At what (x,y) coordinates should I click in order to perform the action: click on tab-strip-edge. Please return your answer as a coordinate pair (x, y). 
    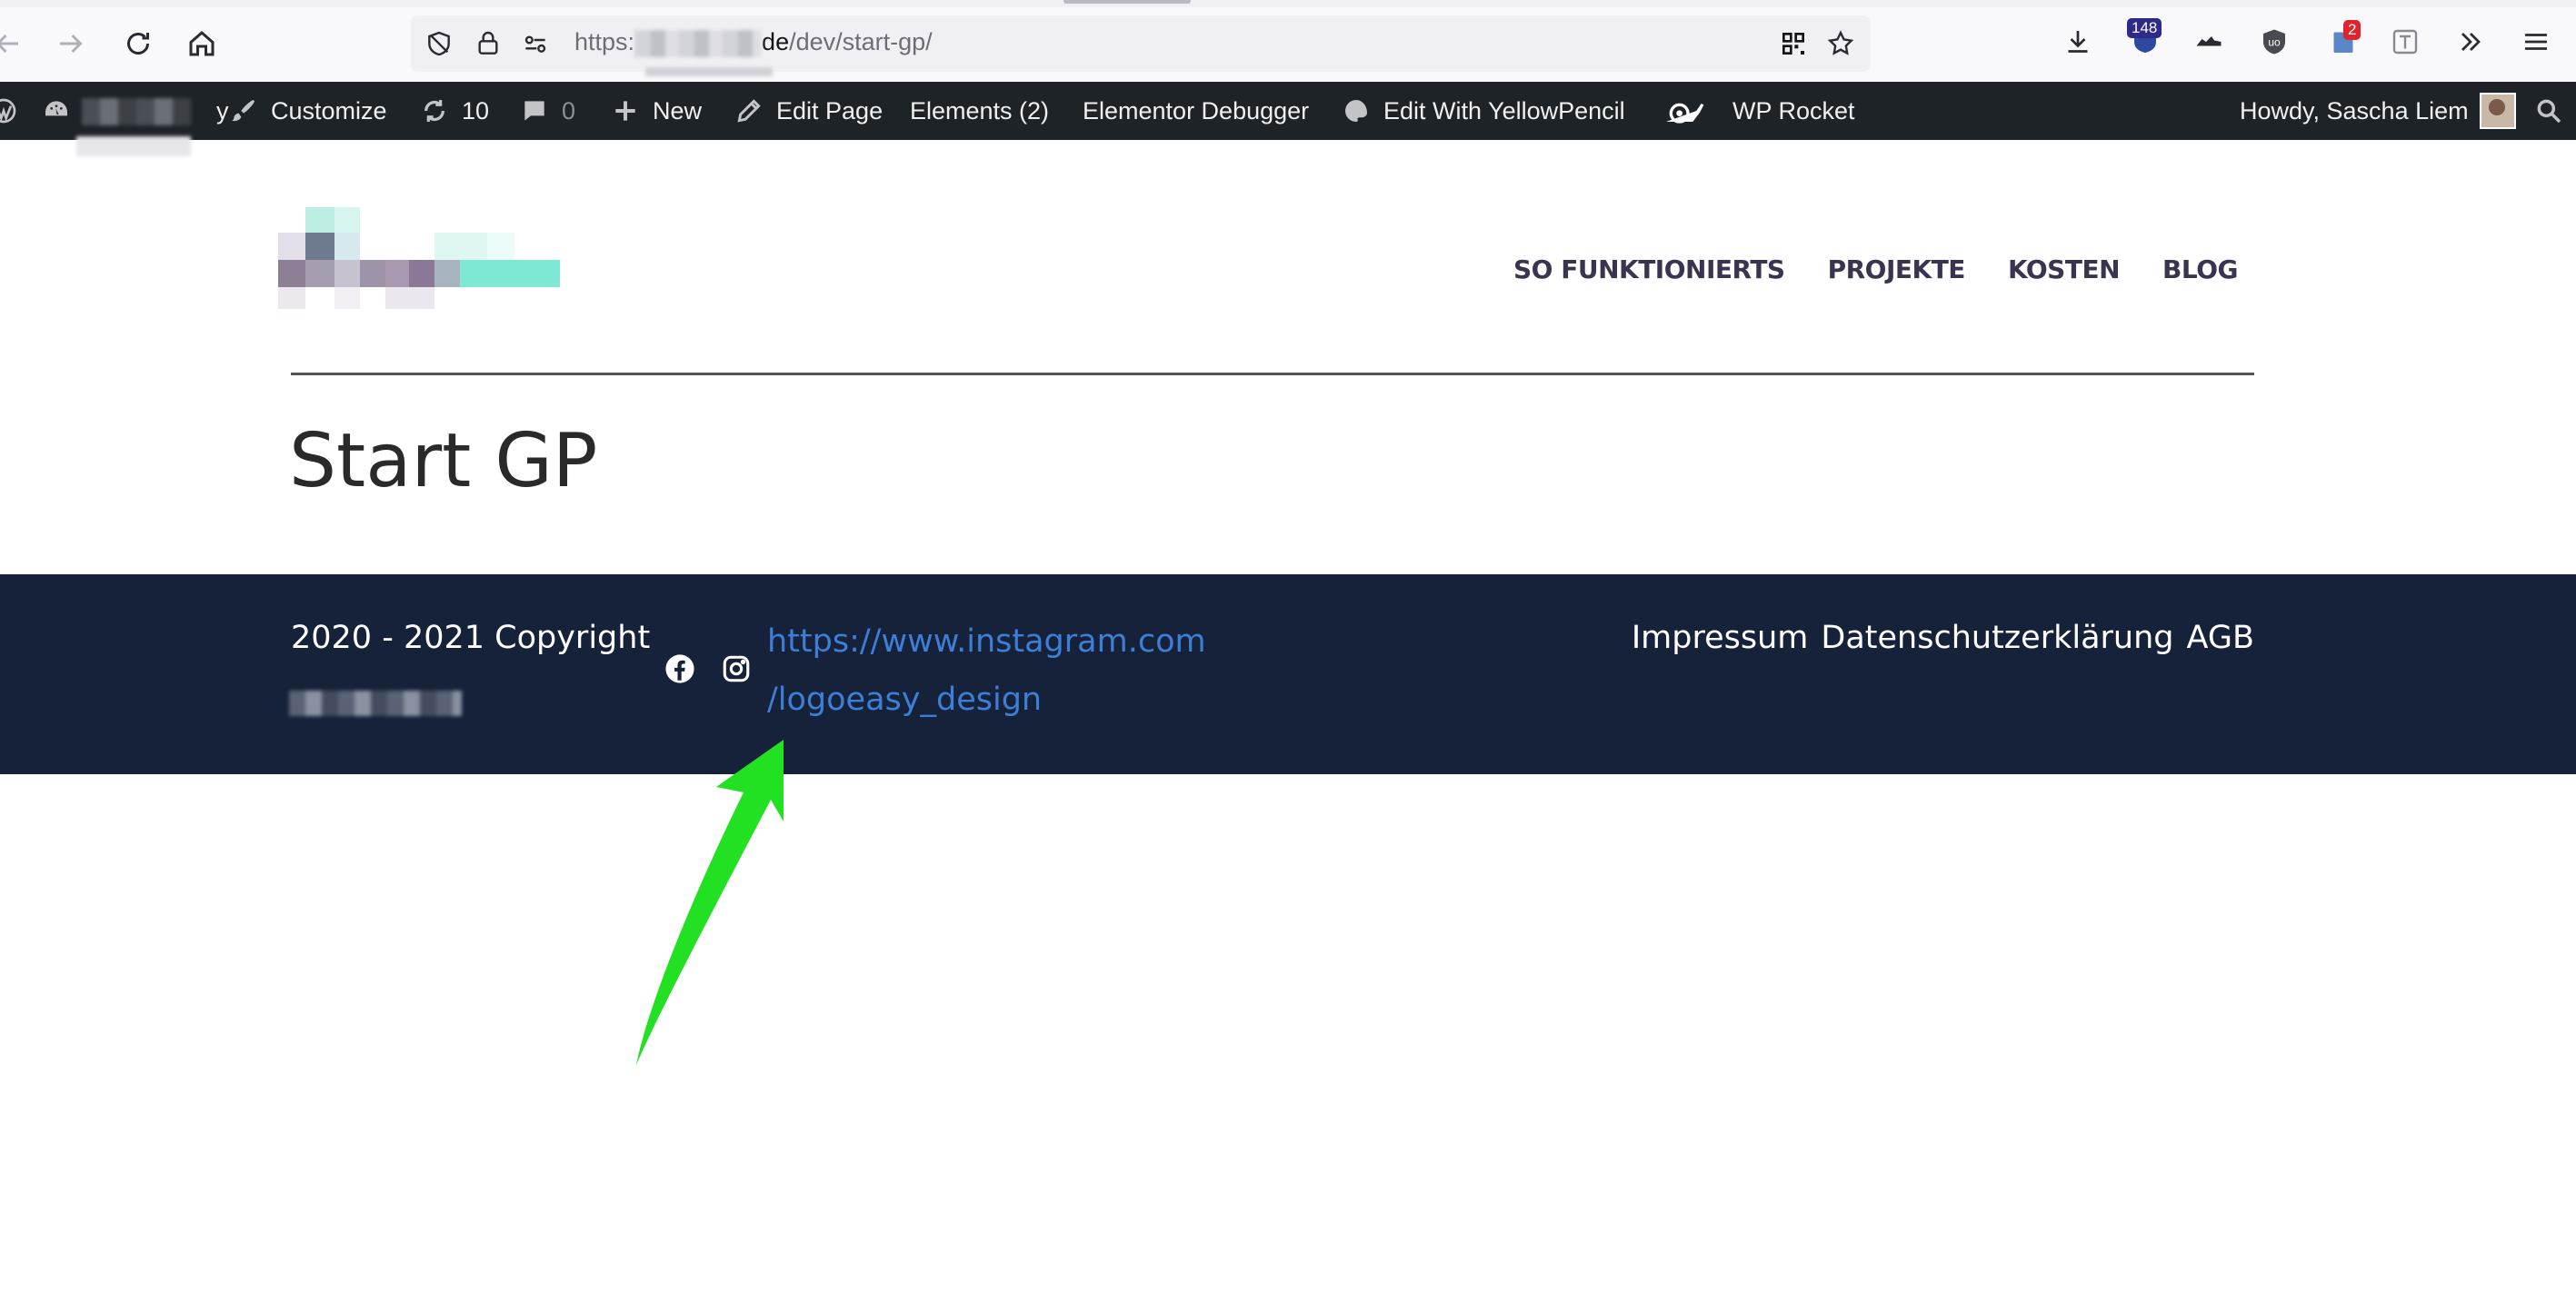
    Looking at the image, I should click on (1288, 3).